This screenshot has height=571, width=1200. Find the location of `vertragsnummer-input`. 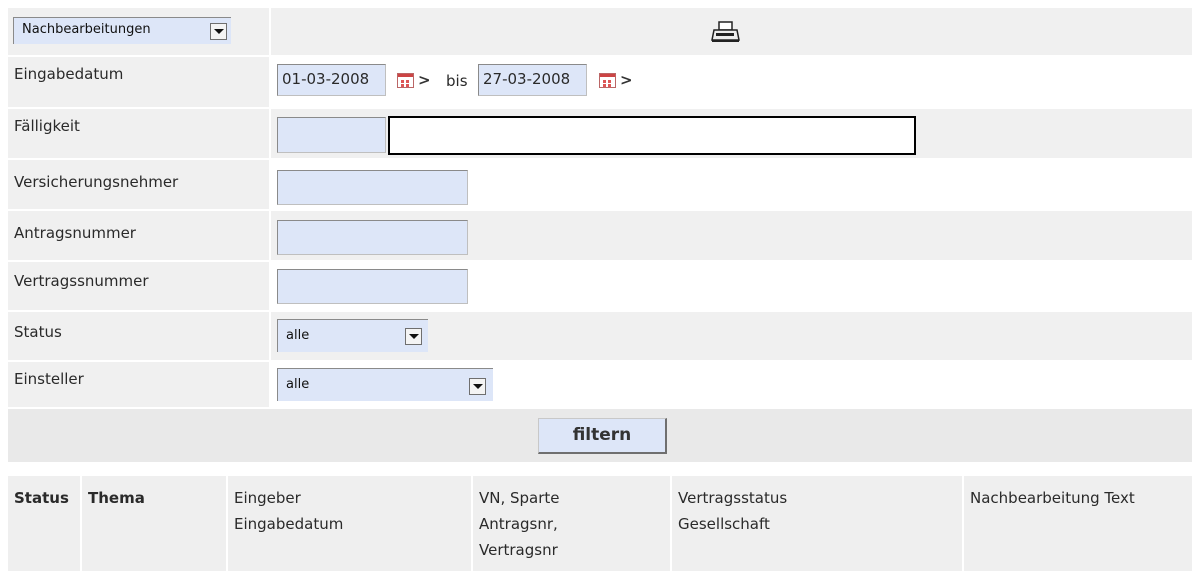

vertragsnummer-input is located at coordinates (372, 286).